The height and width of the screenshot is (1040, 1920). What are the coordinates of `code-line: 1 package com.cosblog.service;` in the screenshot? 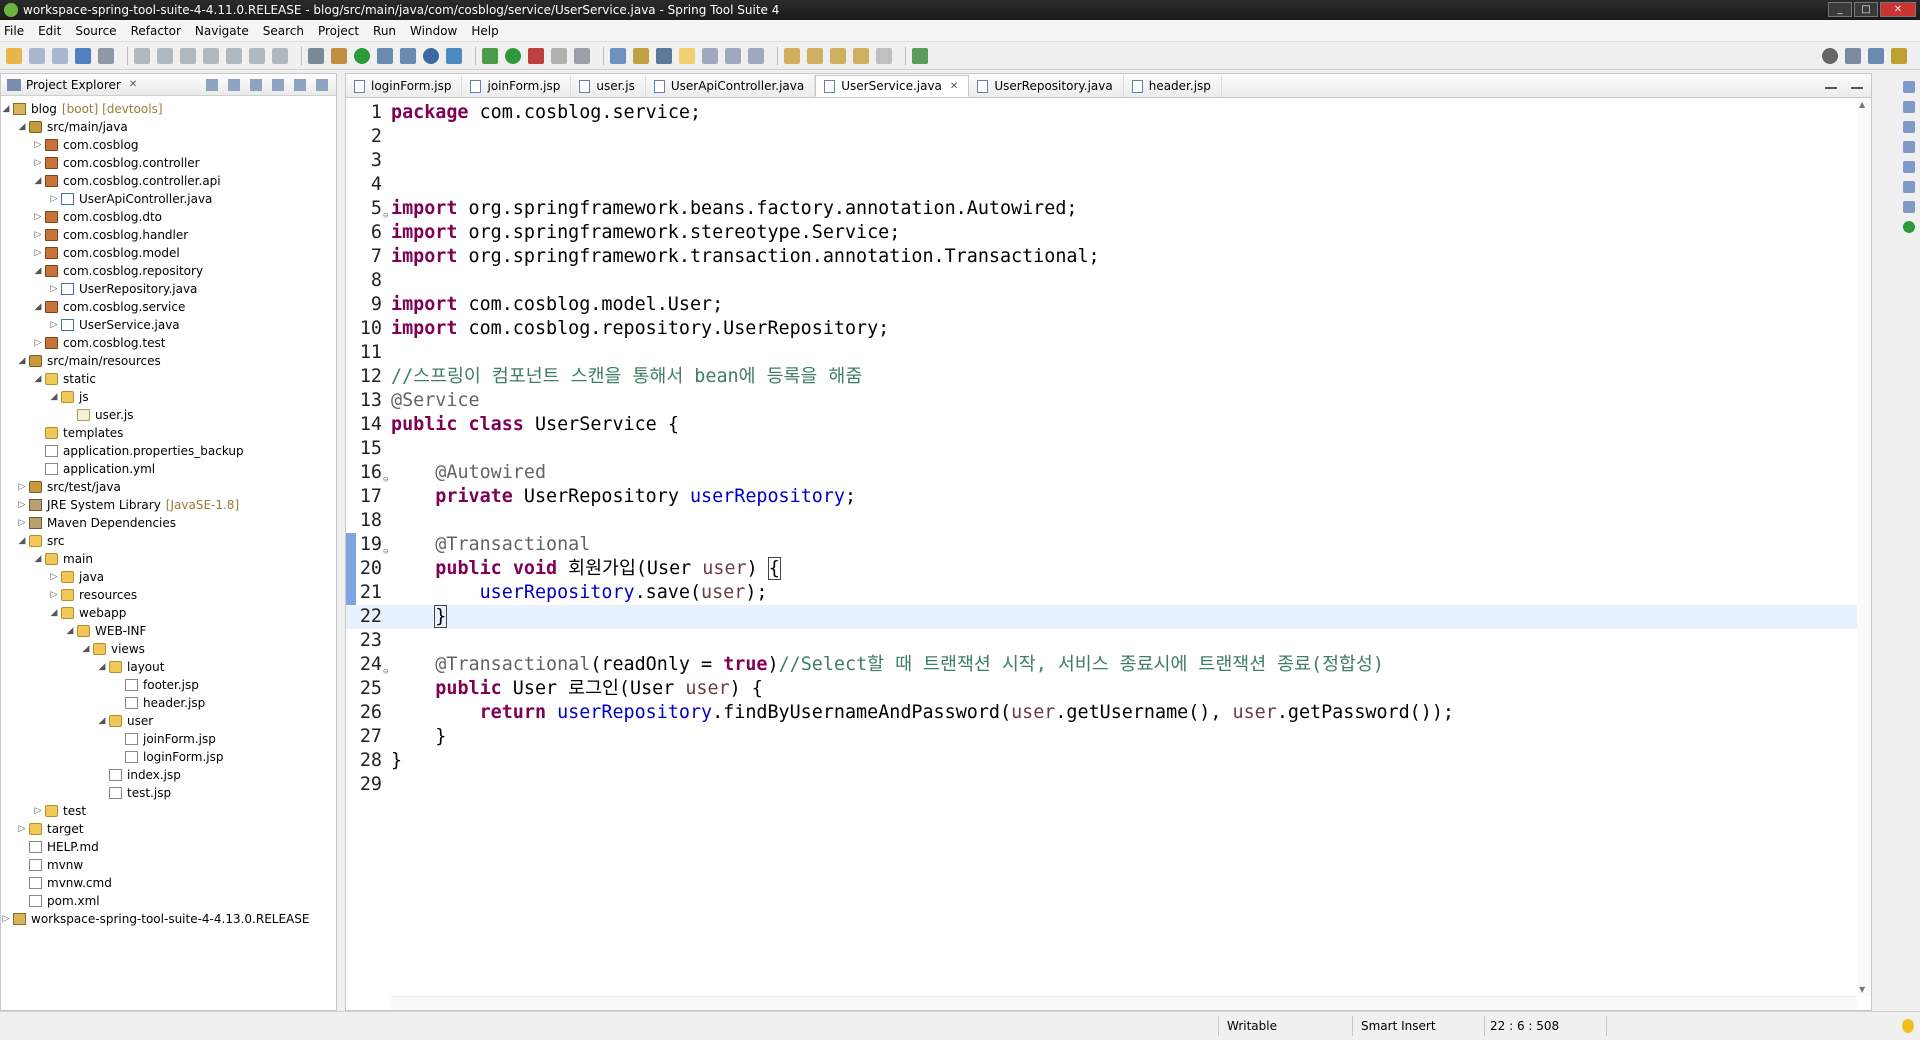 It's located at (1108, 113).